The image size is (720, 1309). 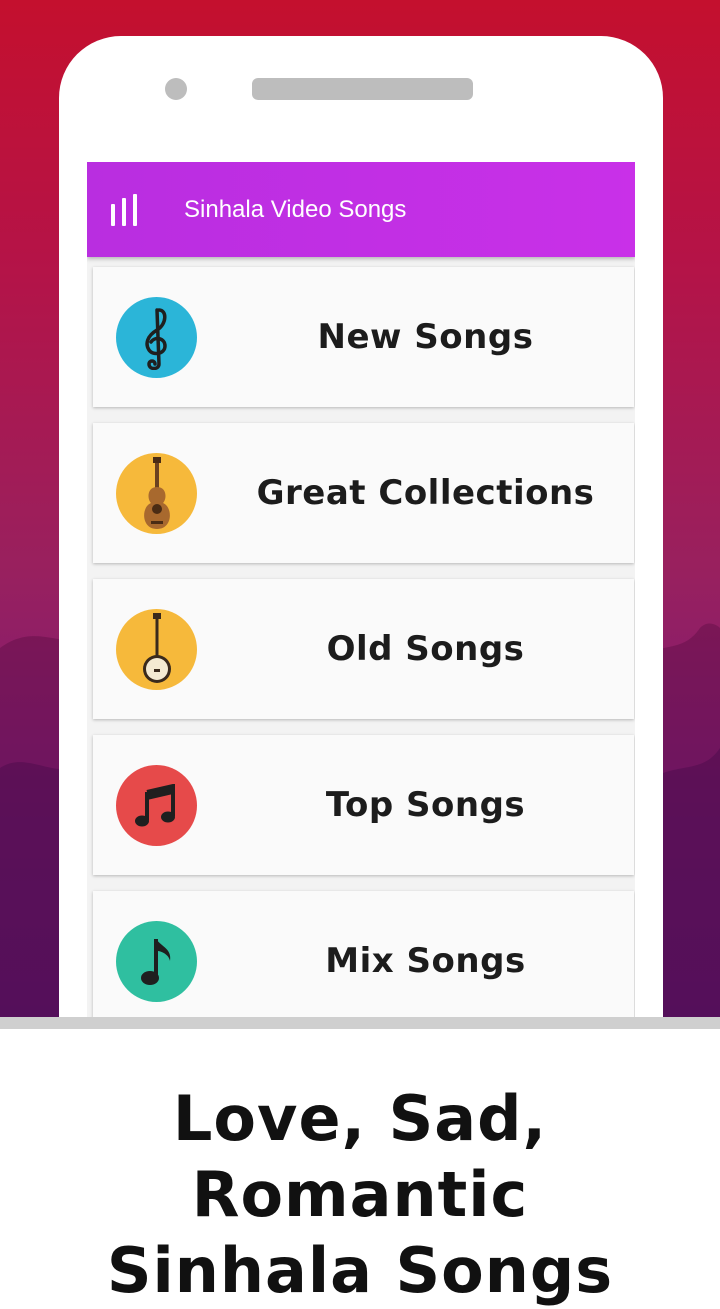 I want to click on category-card-new-songs: New Songs, so click(x=363, y=337).